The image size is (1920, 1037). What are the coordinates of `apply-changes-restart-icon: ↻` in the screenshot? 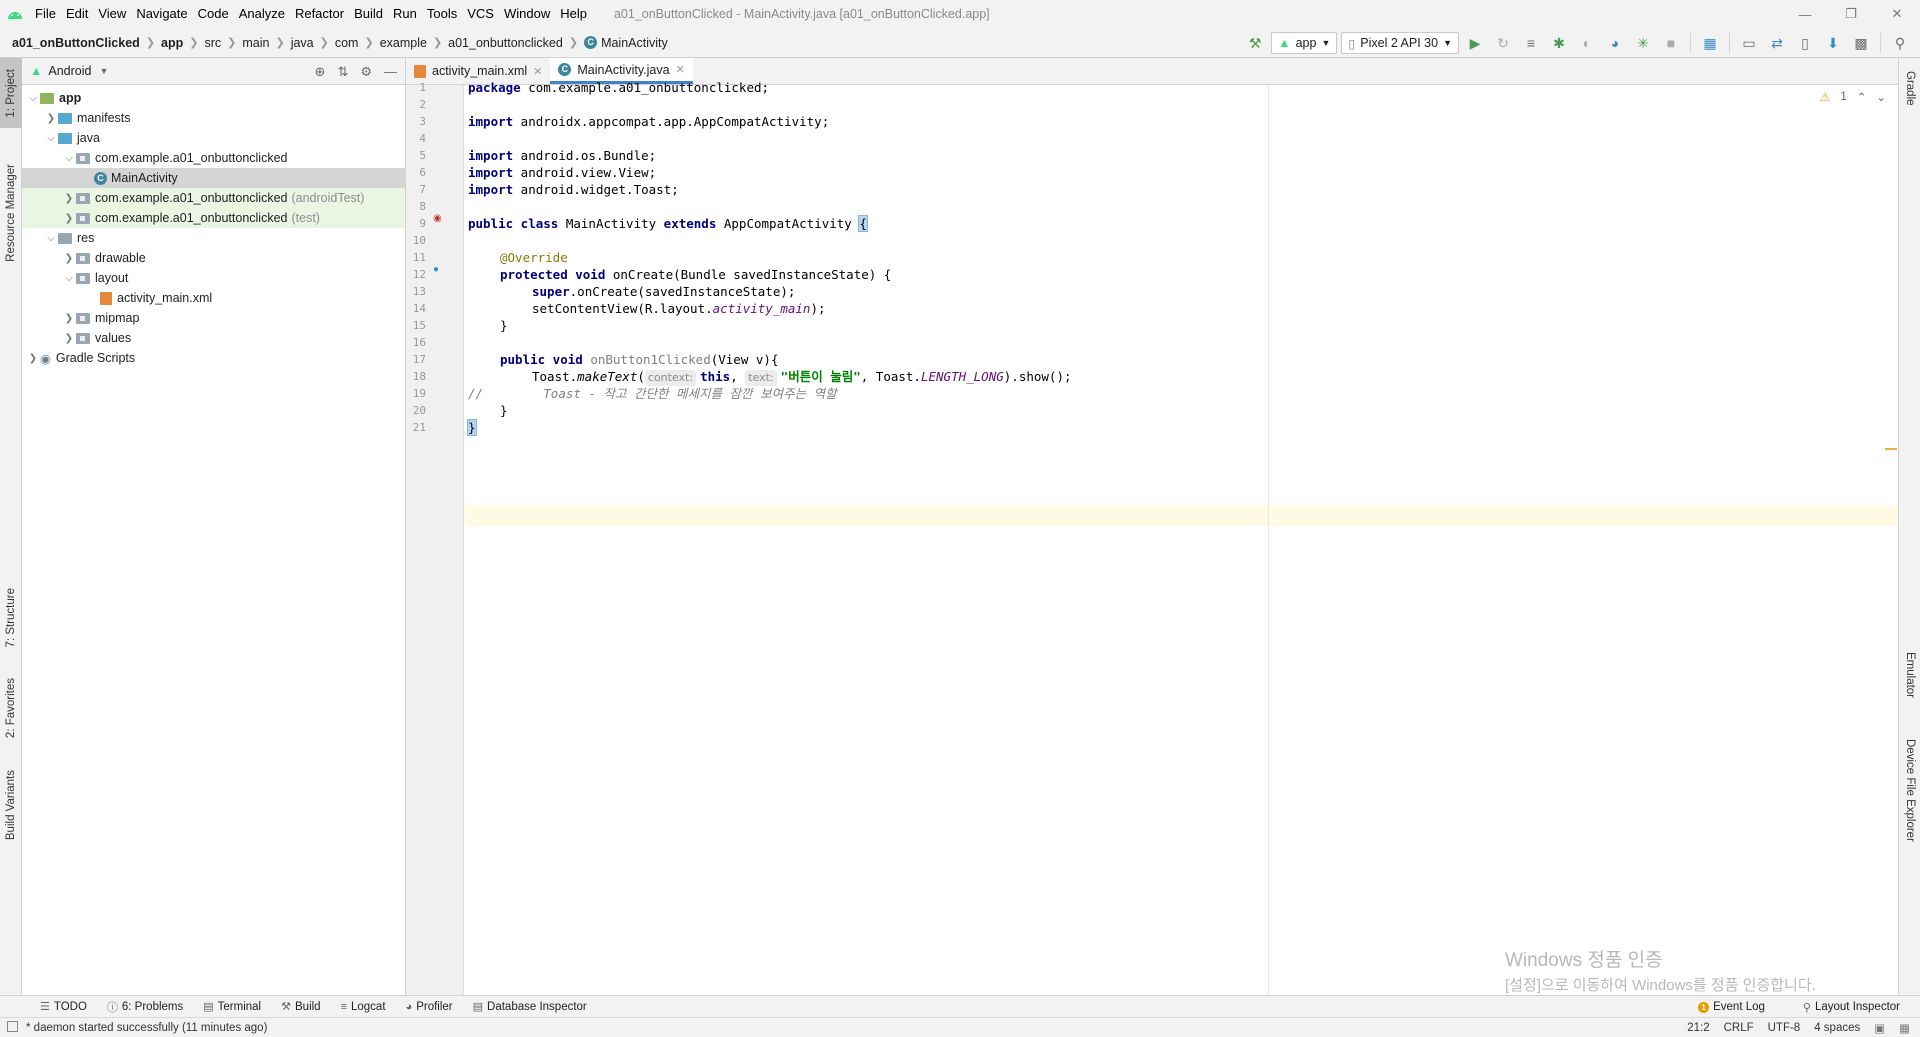 It's located at (1503, 43).